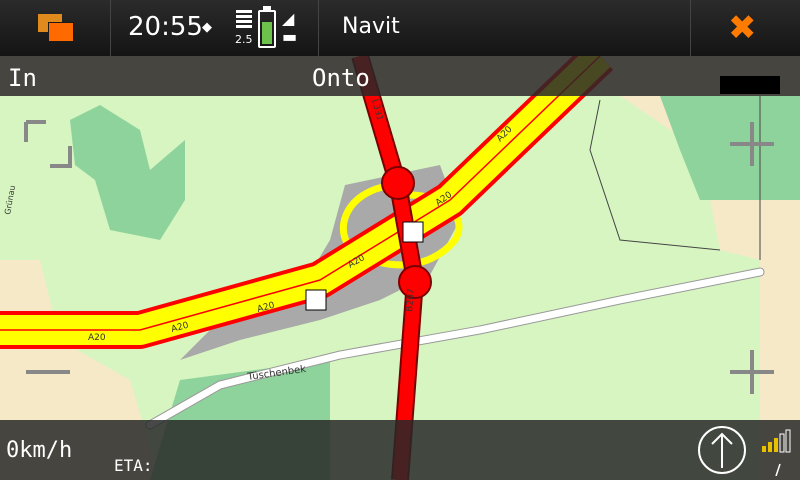 This screenshot has height=480, width=800. Describe the element at coordinates (207, 27) in the screenshot. I see `alarm-icon: ◆` at that location.